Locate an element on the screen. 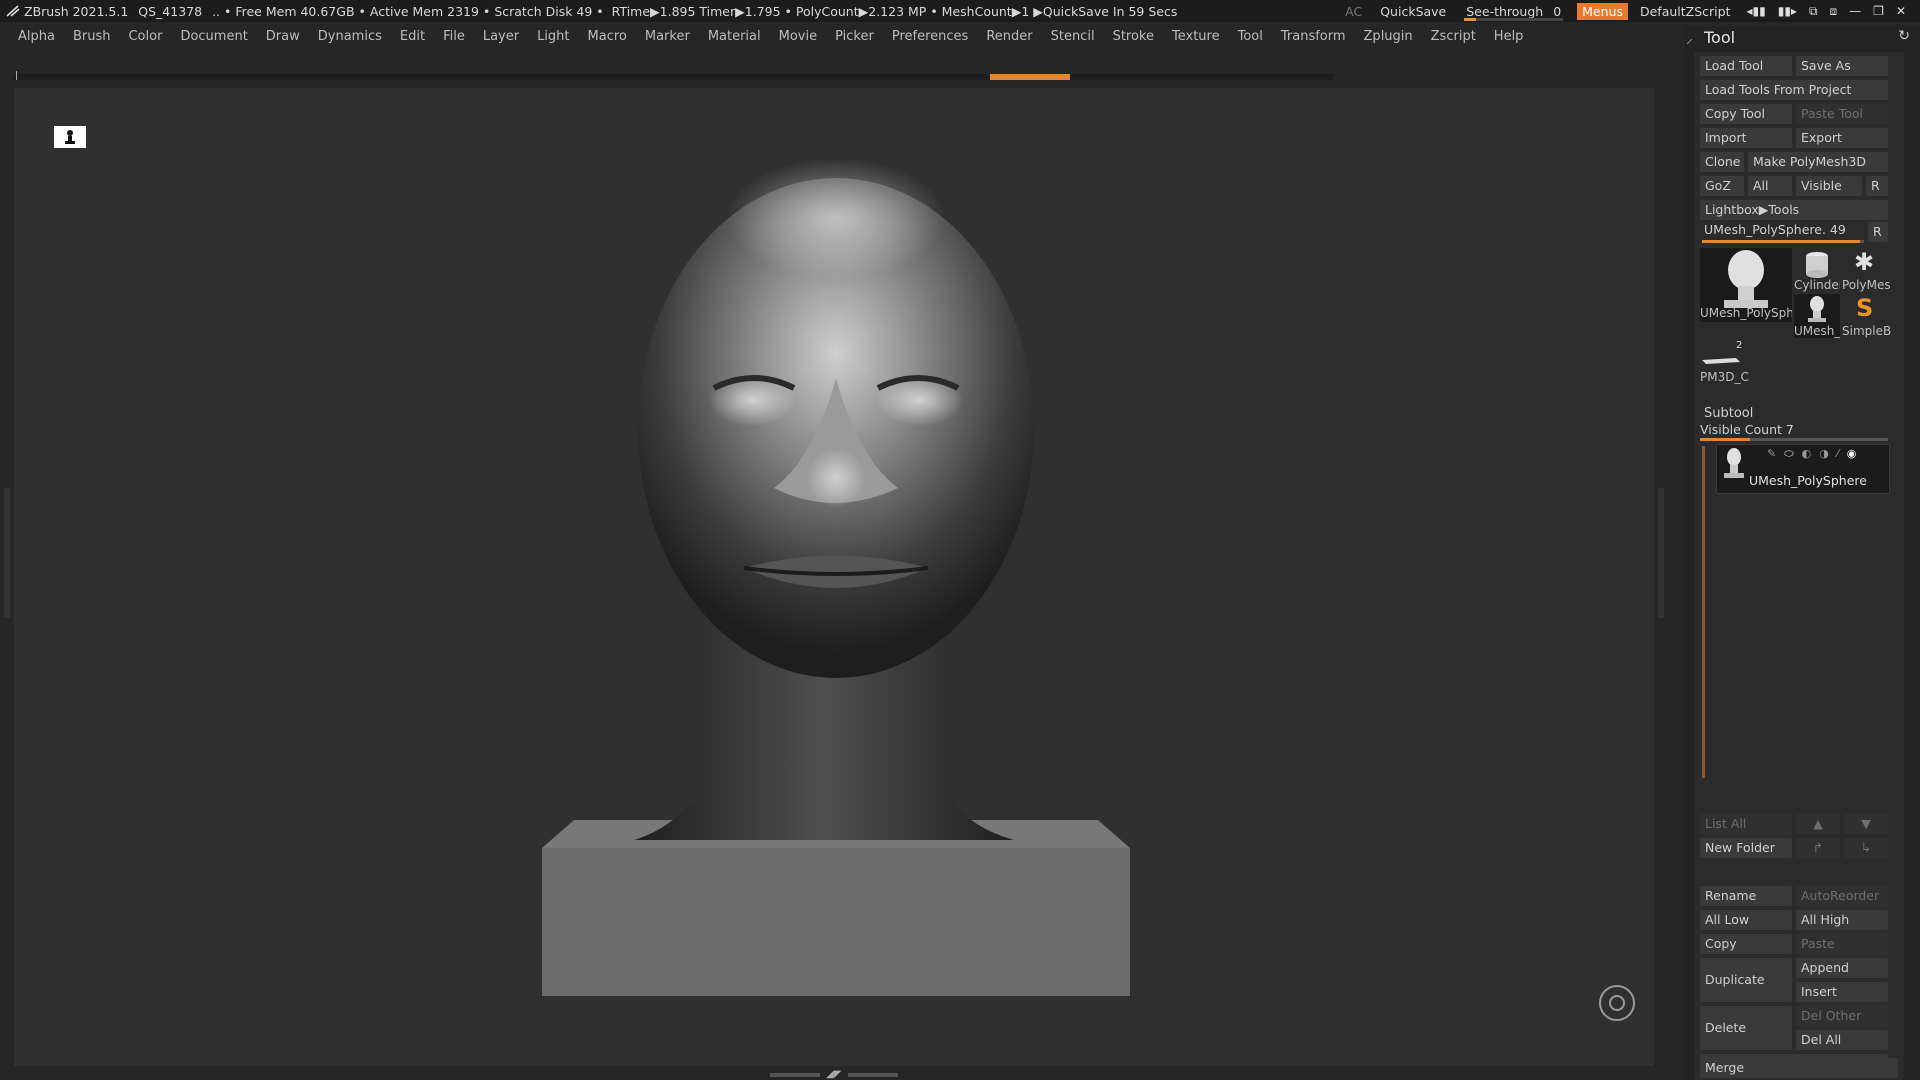 Image resolution: width=1920 pixels, height=1080 pixels. menus-button: Menus is located at coordinates (1602, 11).